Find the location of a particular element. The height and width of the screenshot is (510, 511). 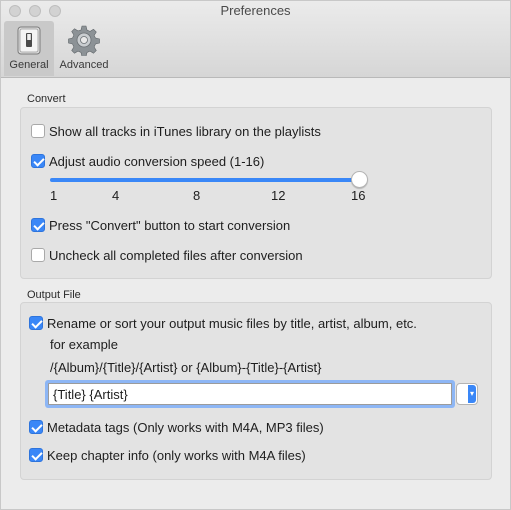

slider-tick-4: 4 is located at coordinates (116, 195).